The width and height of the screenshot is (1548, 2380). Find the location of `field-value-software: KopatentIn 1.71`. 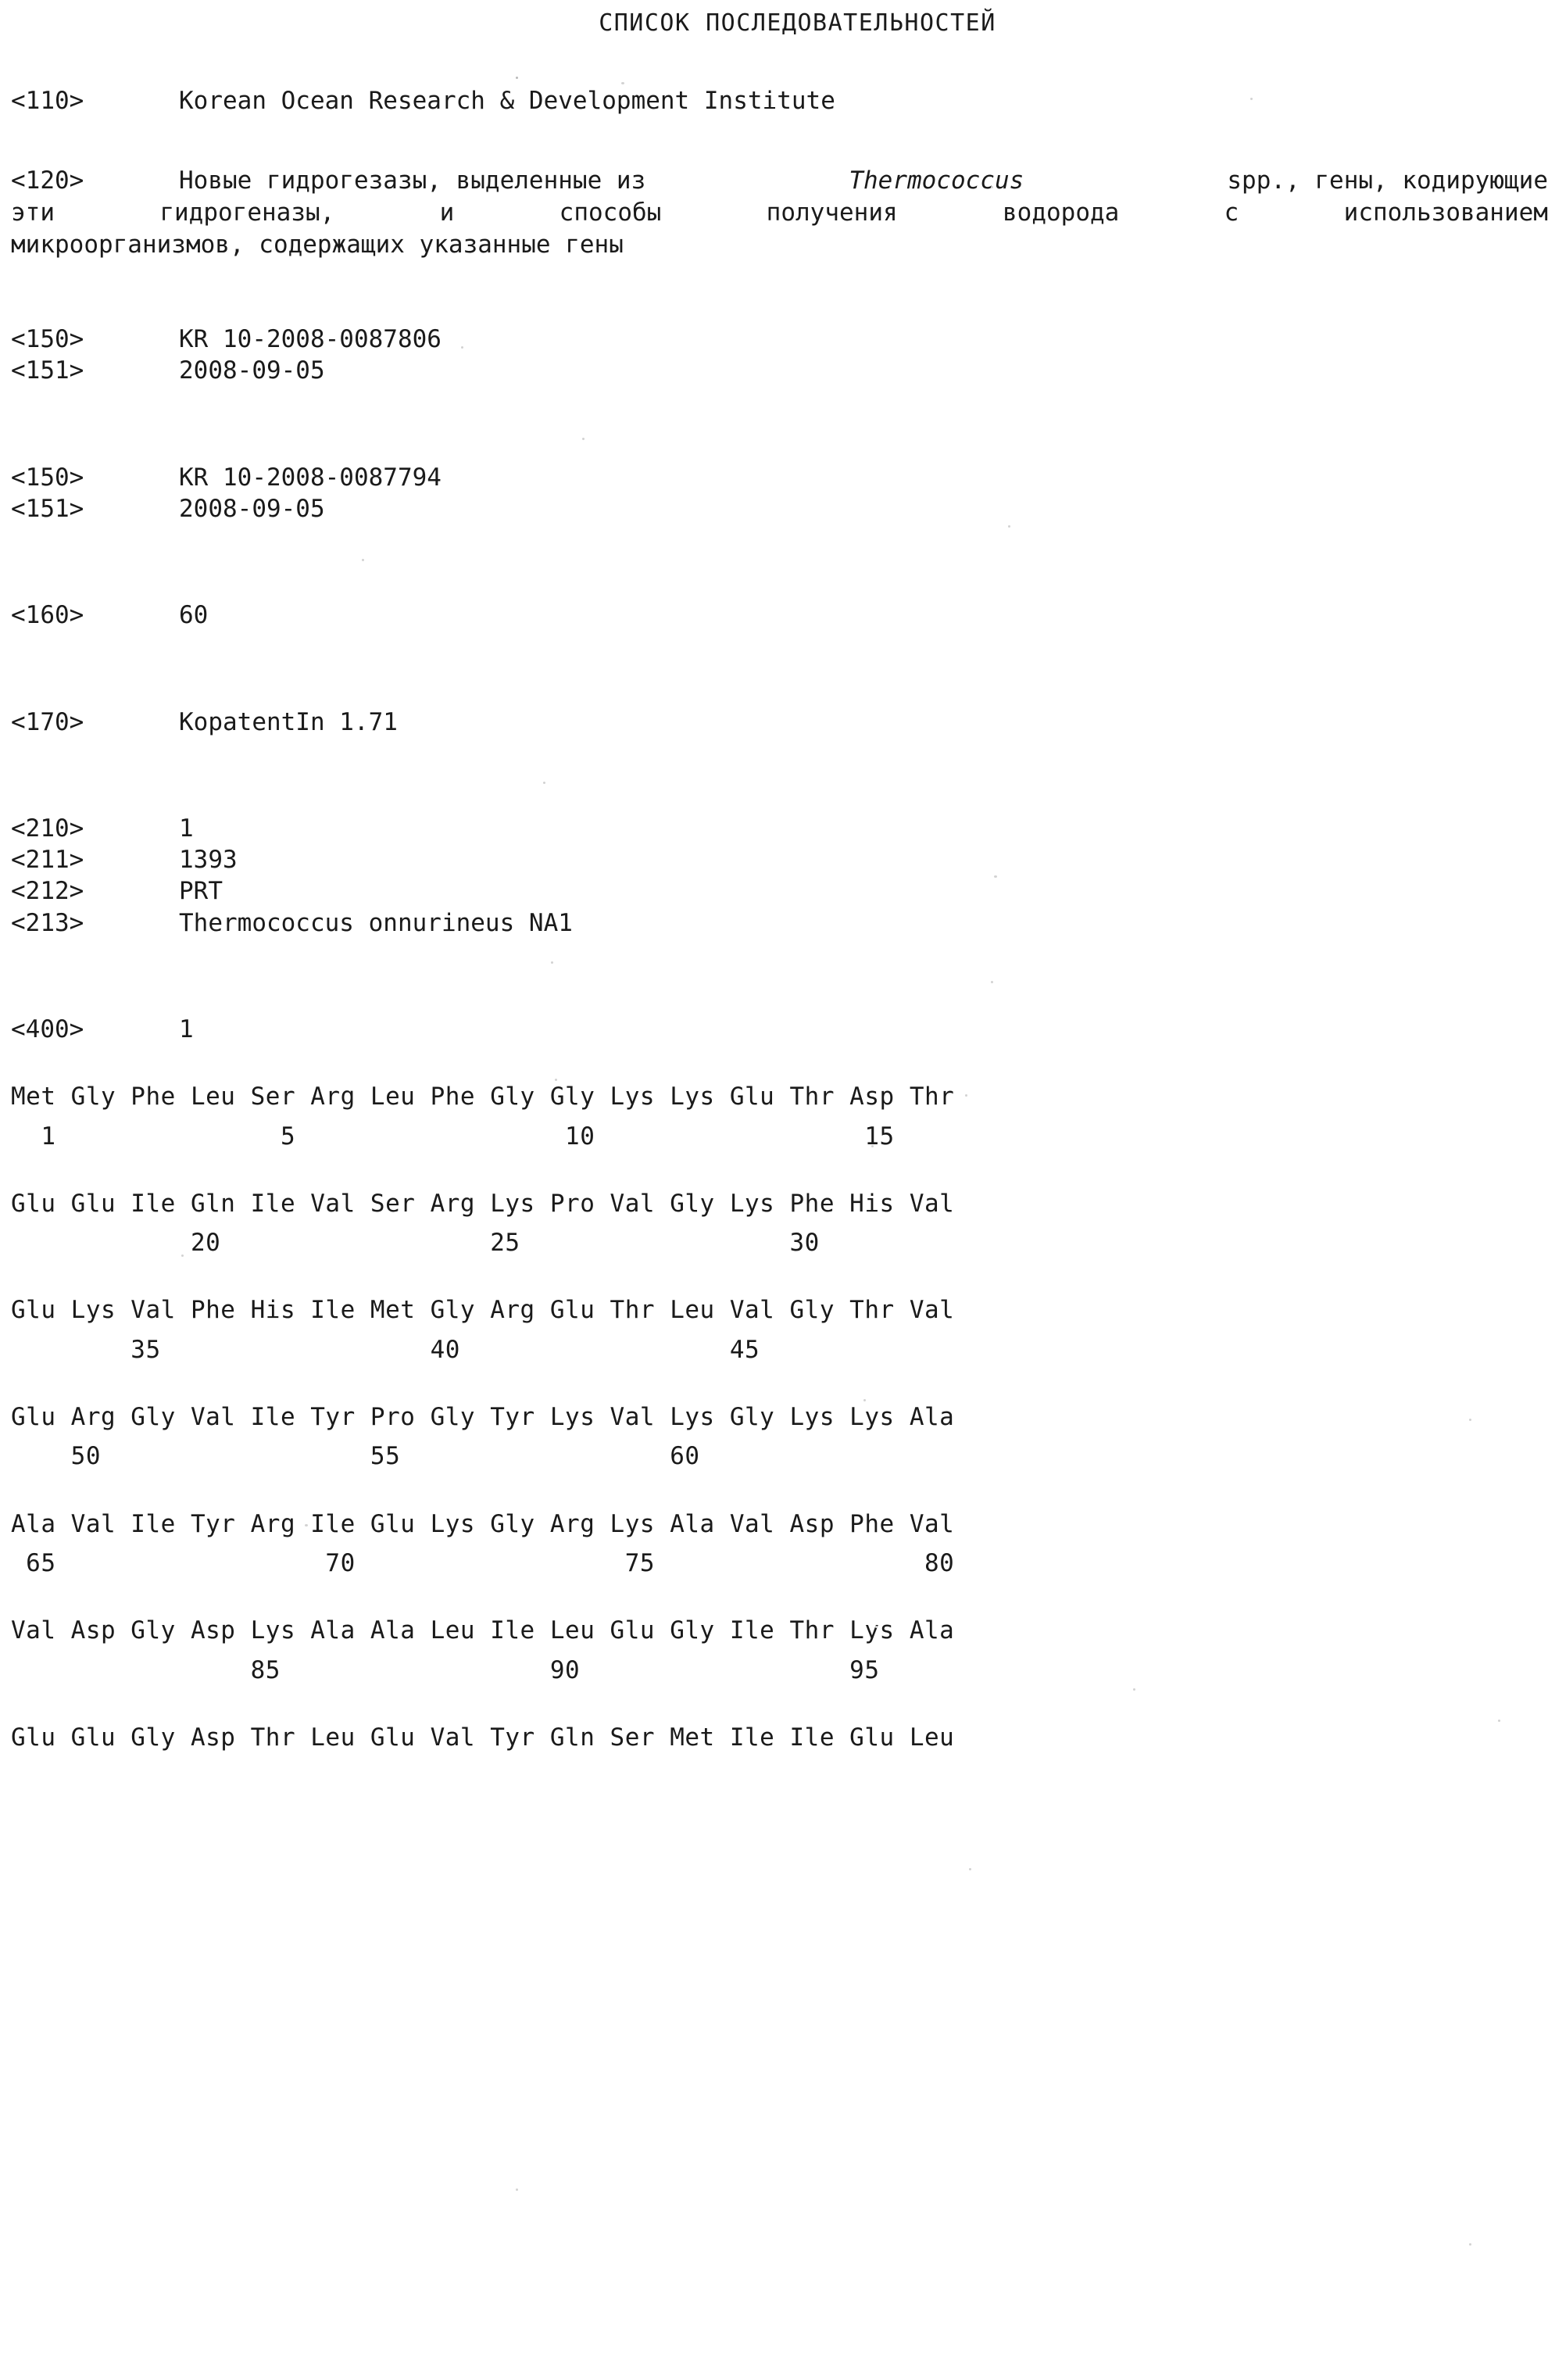

field-value-software: KopatentIn 1.71 is located at coordinates (288, 721).